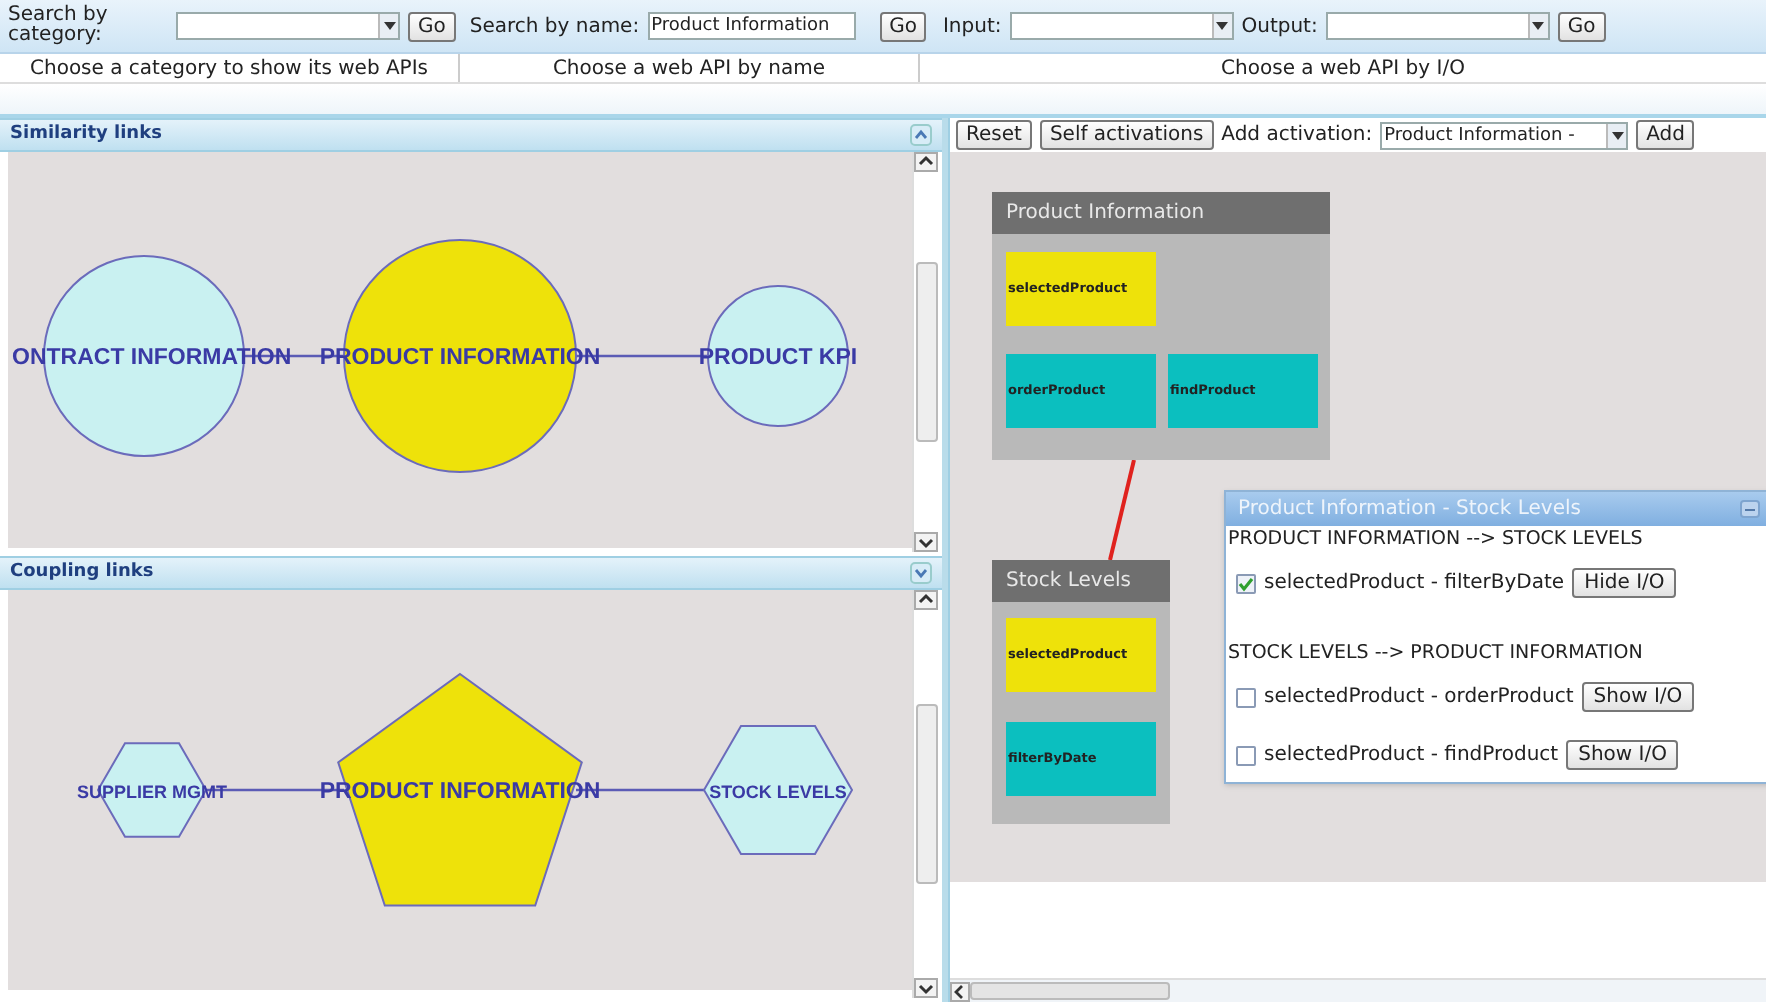 This screenshot has height=1002, width=1766. Describe the element at coordinates (1279, 27) in the screenshot. I see `field-label: Output:` at that location.